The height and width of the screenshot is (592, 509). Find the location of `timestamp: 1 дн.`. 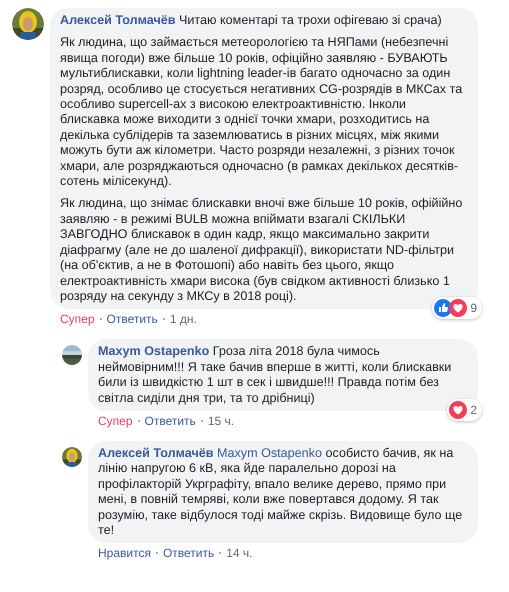

timestamp: 1 дн. is located at coordinates (183, 319).